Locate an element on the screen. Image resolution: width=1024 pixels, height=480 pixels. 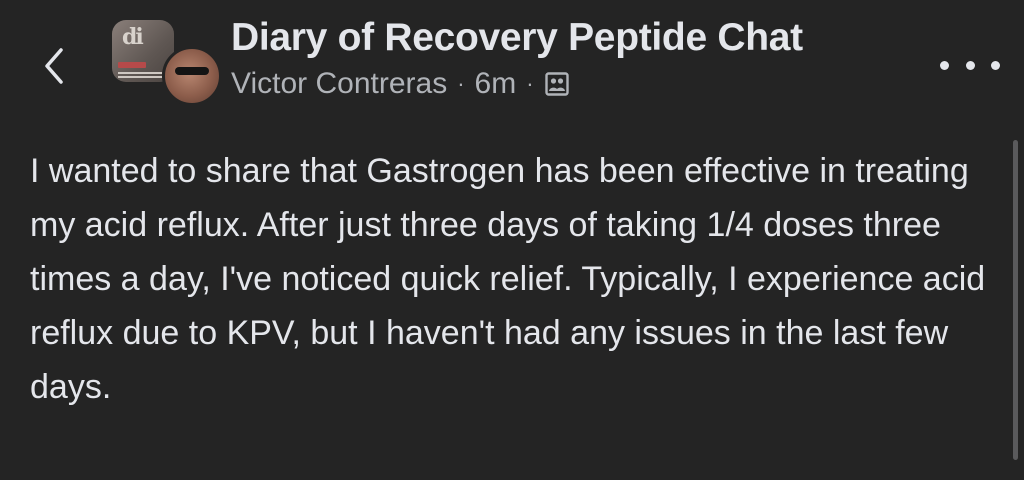
chevron-left-icon is located at coordinates (54, 66).